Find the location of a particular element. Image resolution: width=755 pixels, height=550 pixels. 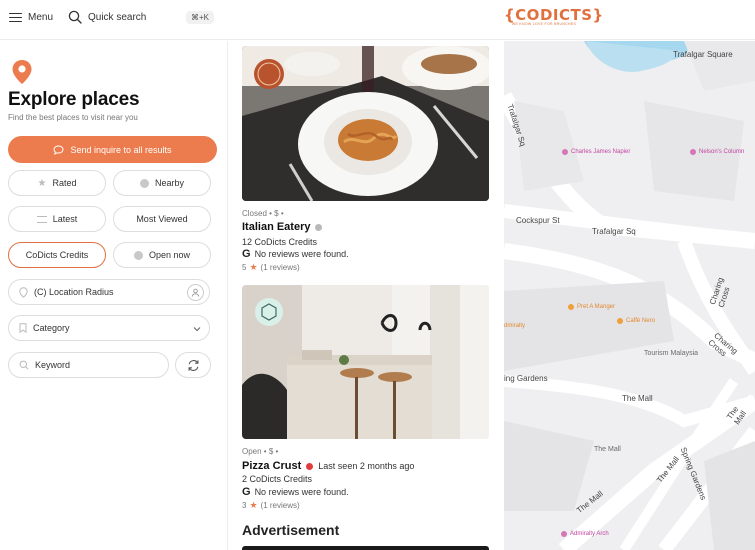

poi-label: Nelson's Column is located at coordinates (722, 152).